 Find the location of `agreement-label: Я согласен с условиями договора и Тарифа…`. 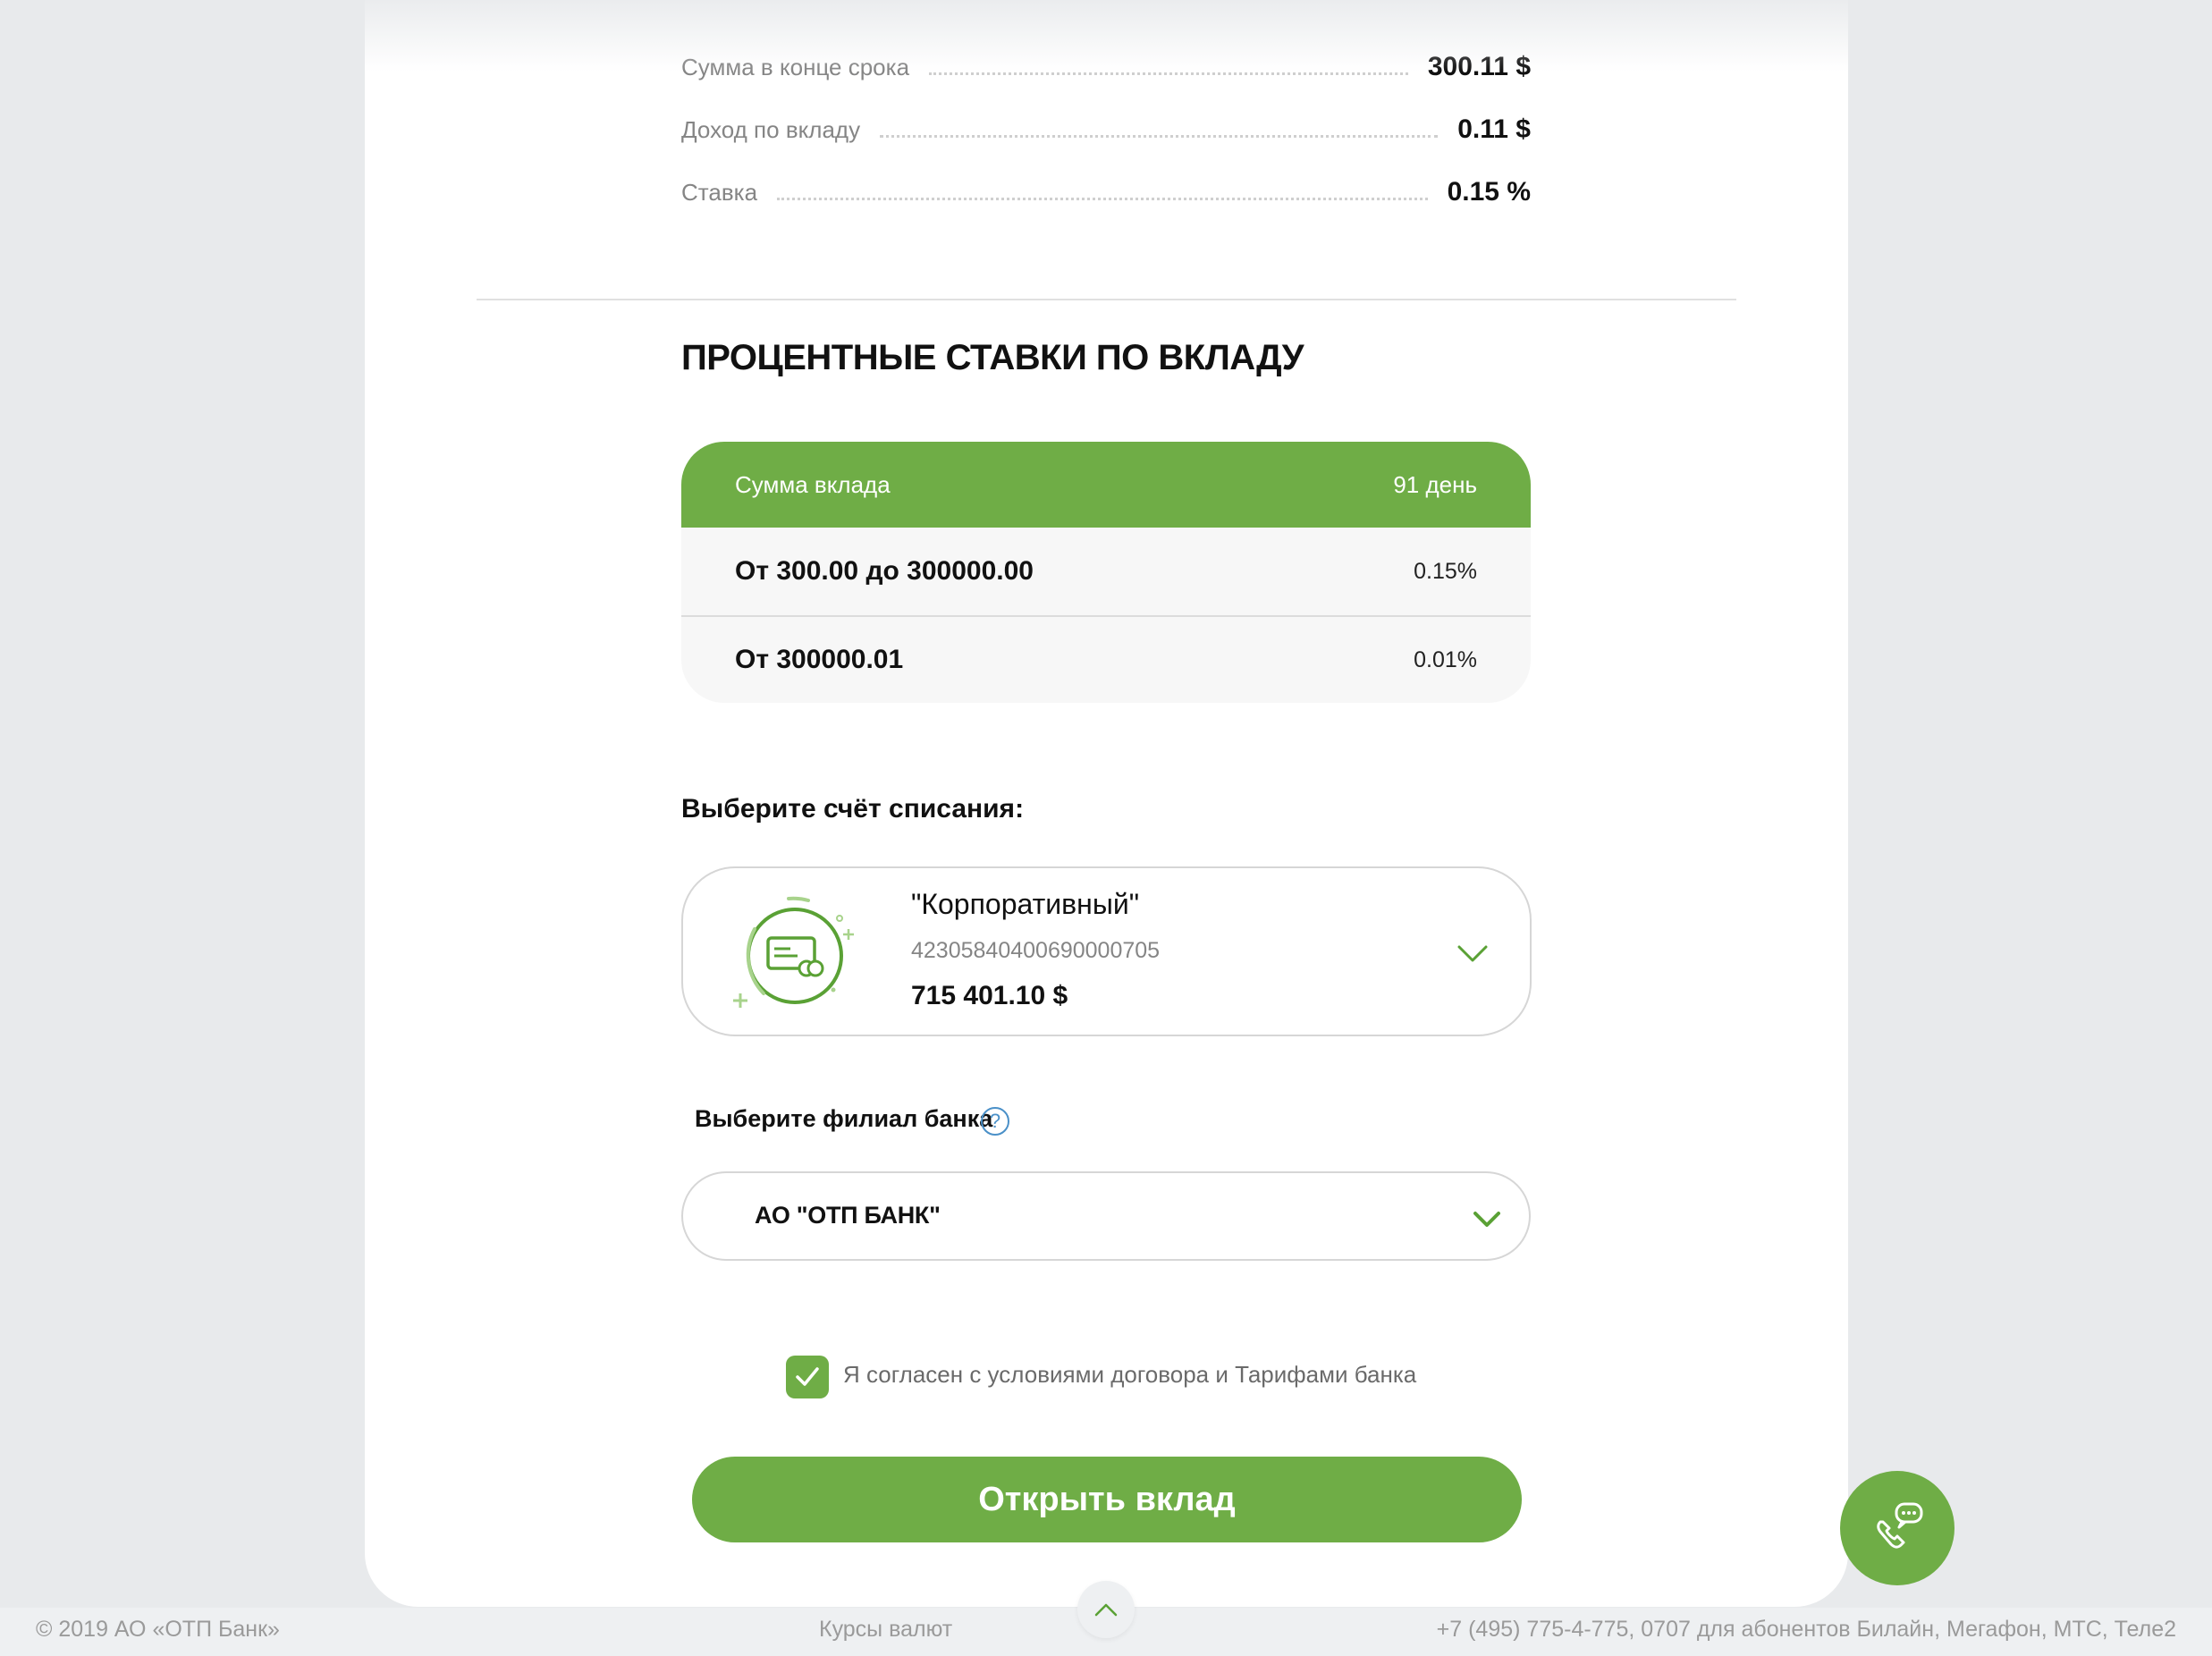

agreement-label: Я согласен с условиями договора и Тарифа… is located at coordinates (1129, 1375).